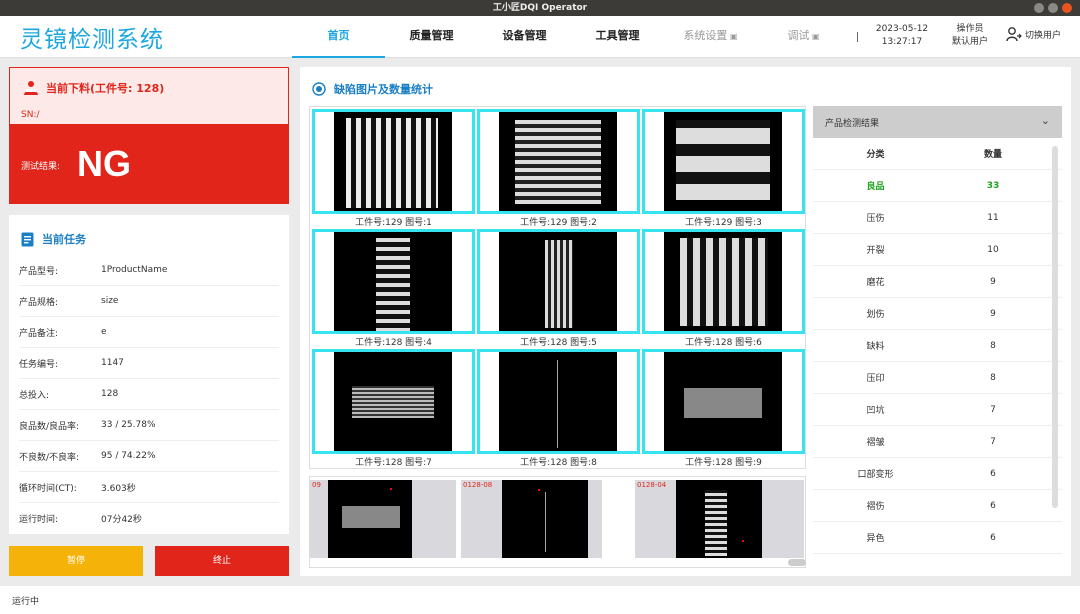  What do you see at coordinates (797, 562) in the screenshot?
I see `horizontal-scrollbar` at bounding box center [797, 562].